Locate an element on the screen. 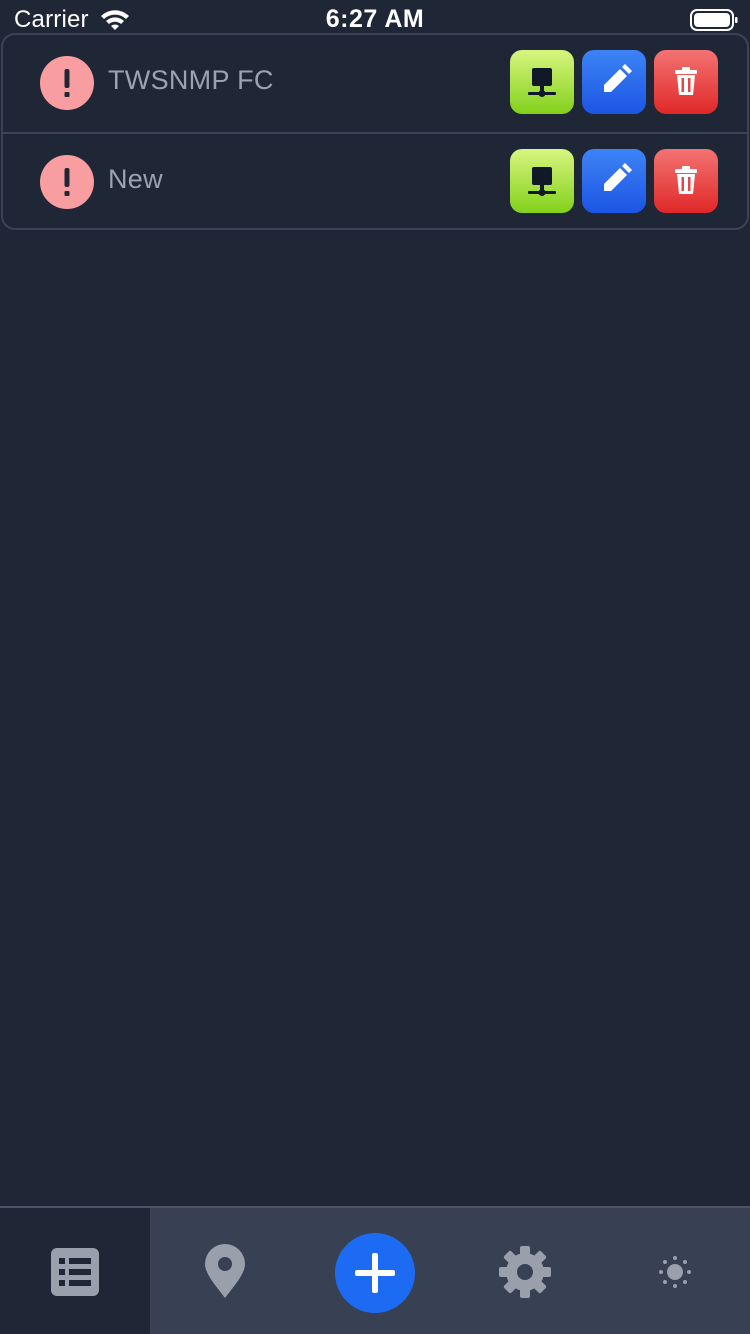 The width and height of the screenshot is (750, 1334). tab-list is located at coordinates (75, 1271).